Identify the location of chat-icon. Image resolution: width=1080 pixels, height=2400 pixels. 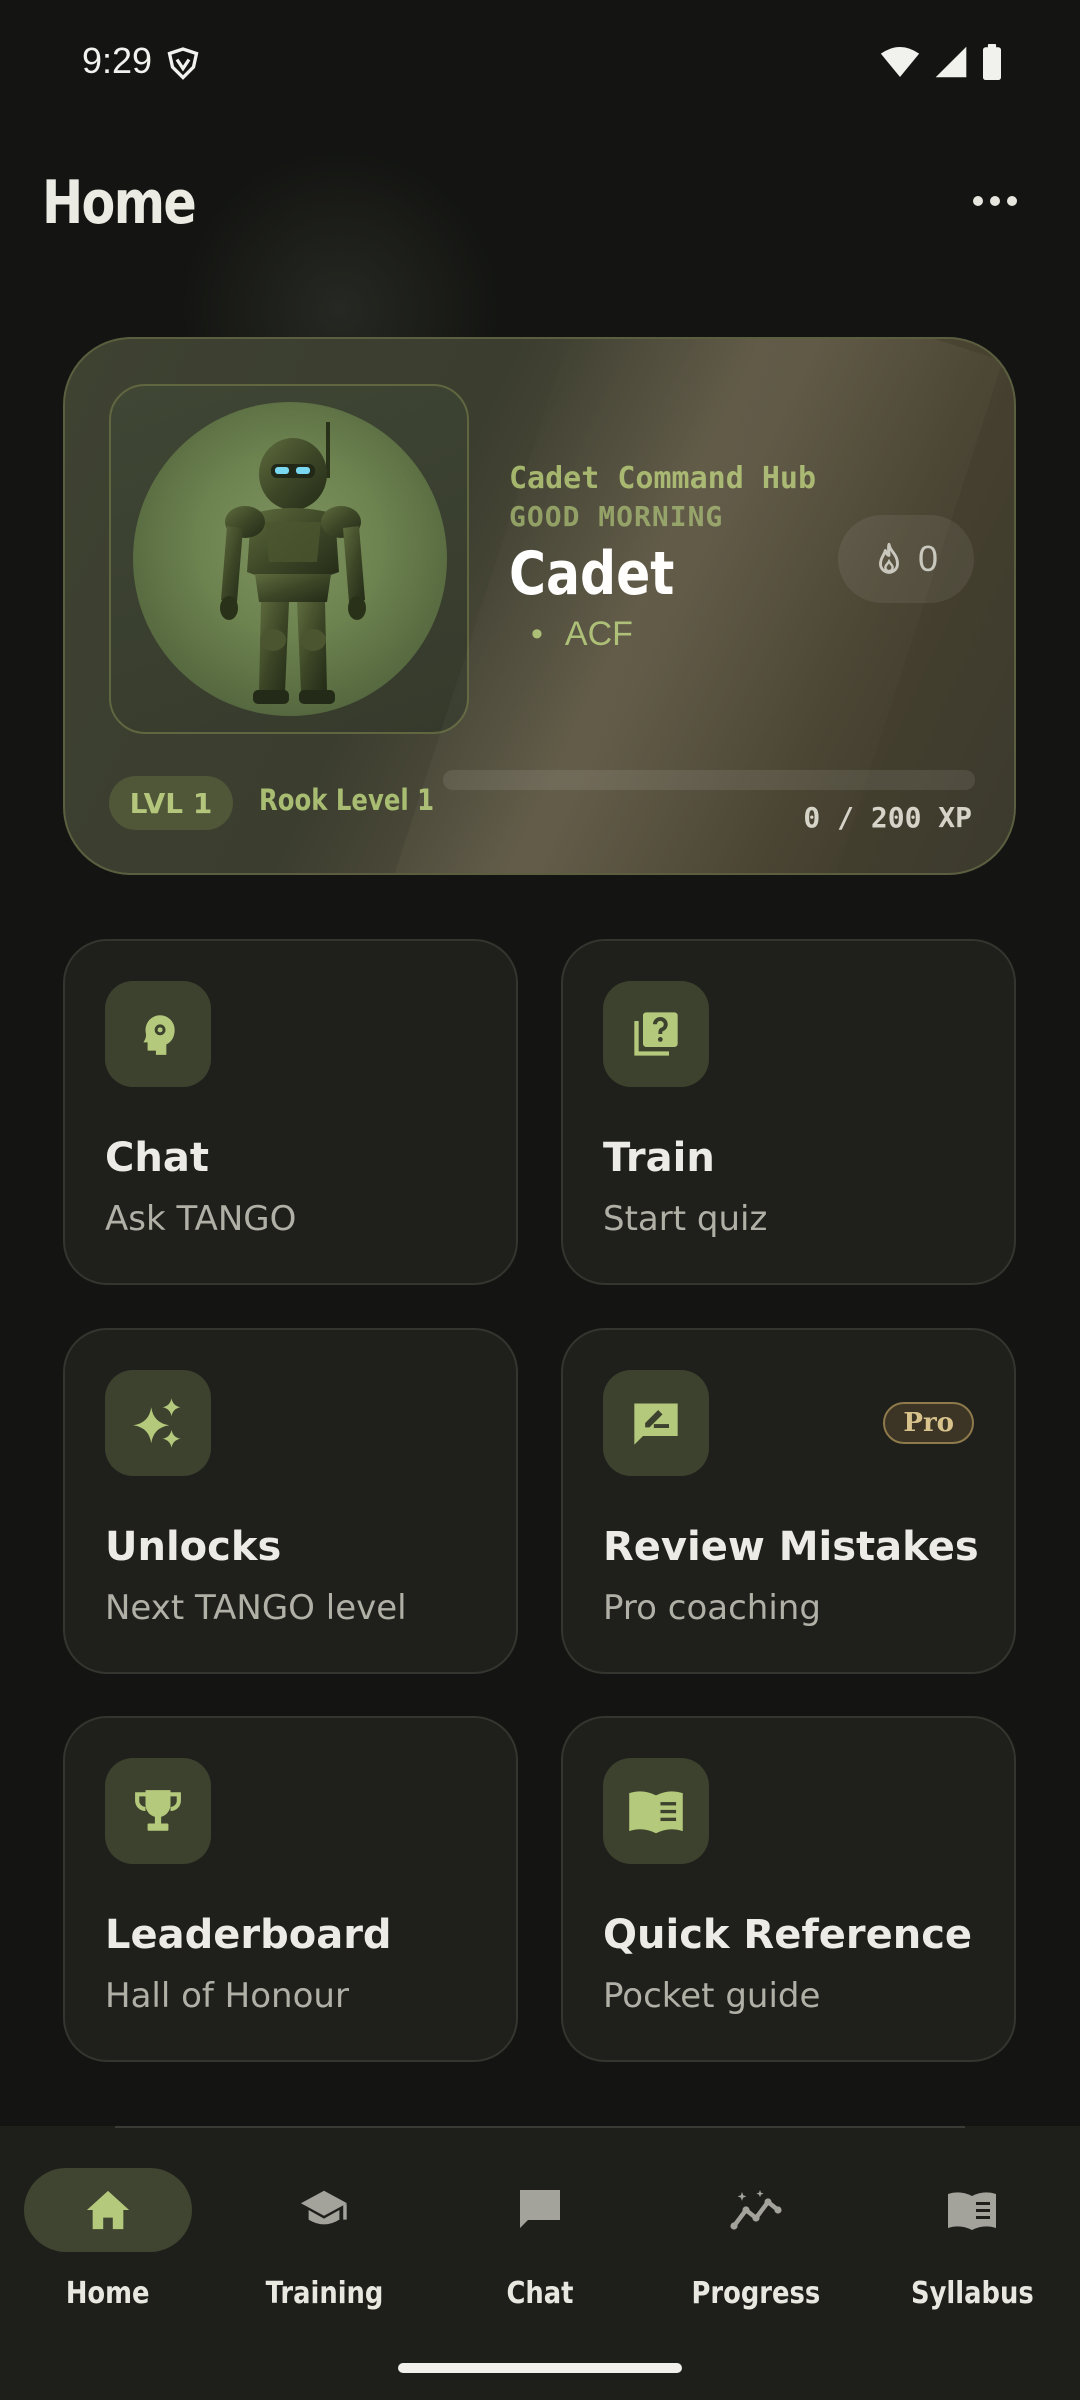
(540, 2210).